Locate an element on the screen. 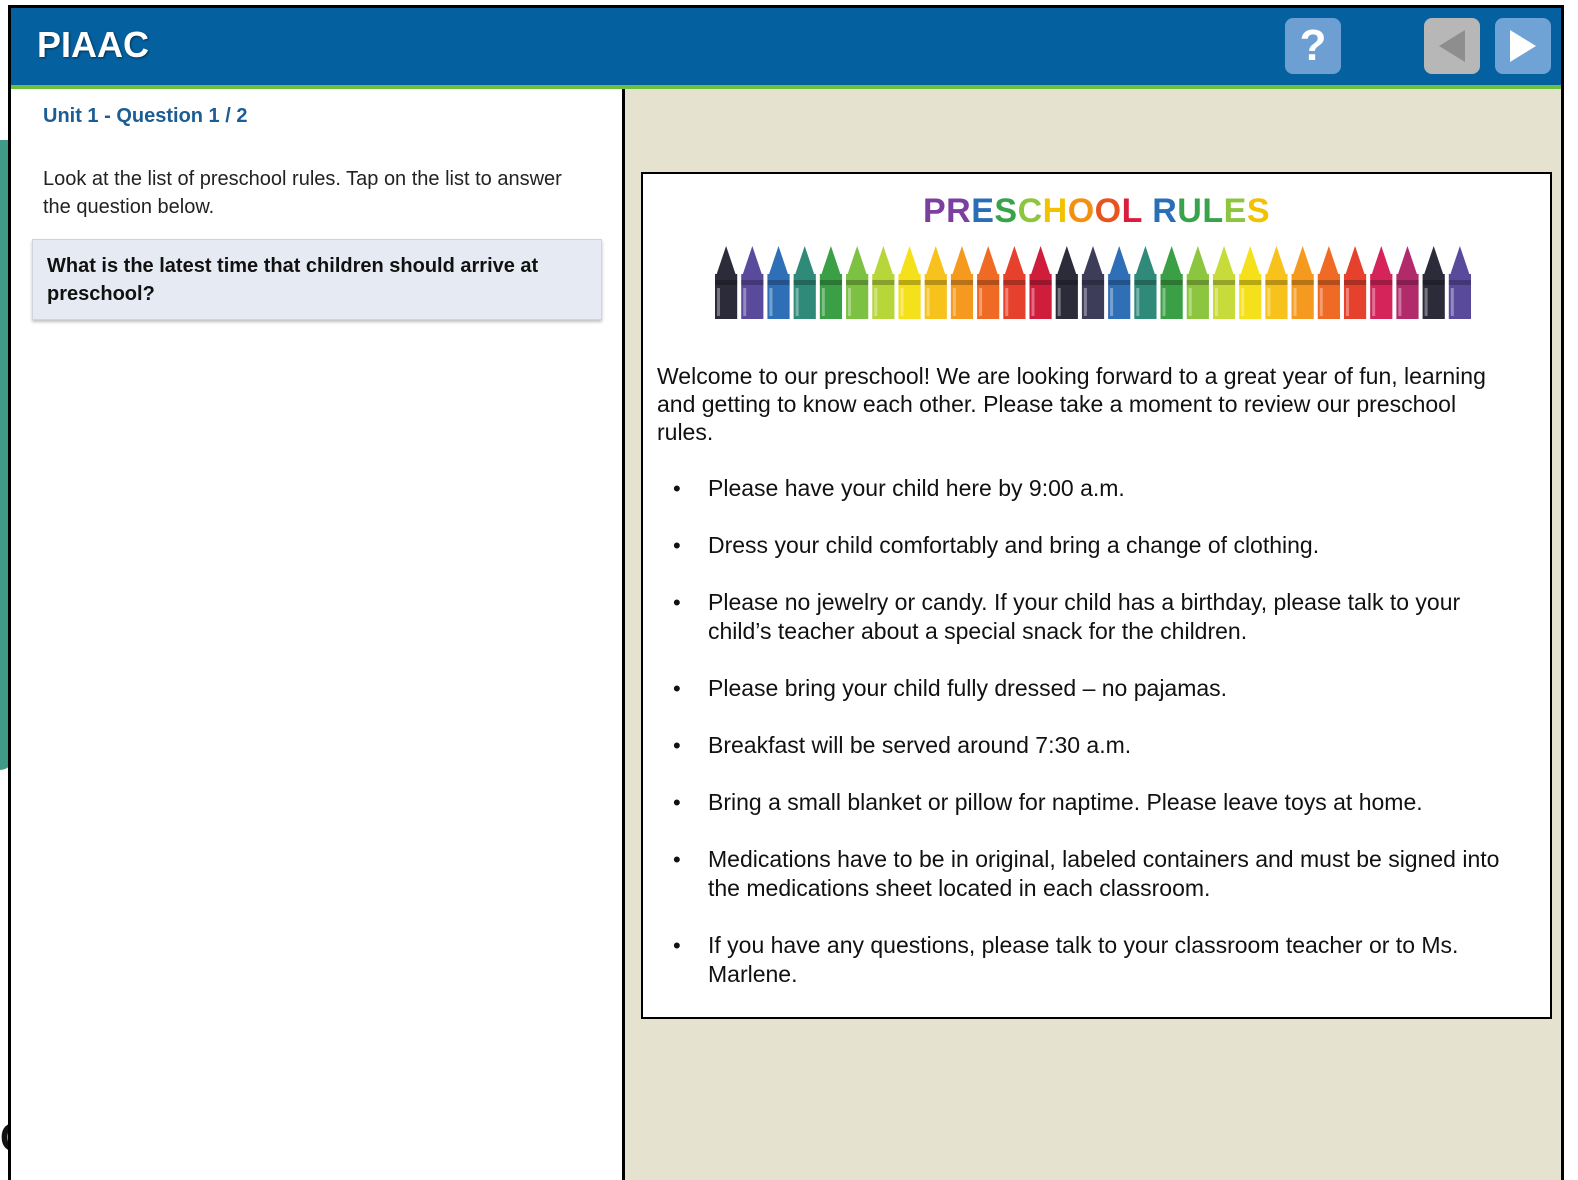  next-button is located at coordinates (1523, 46).